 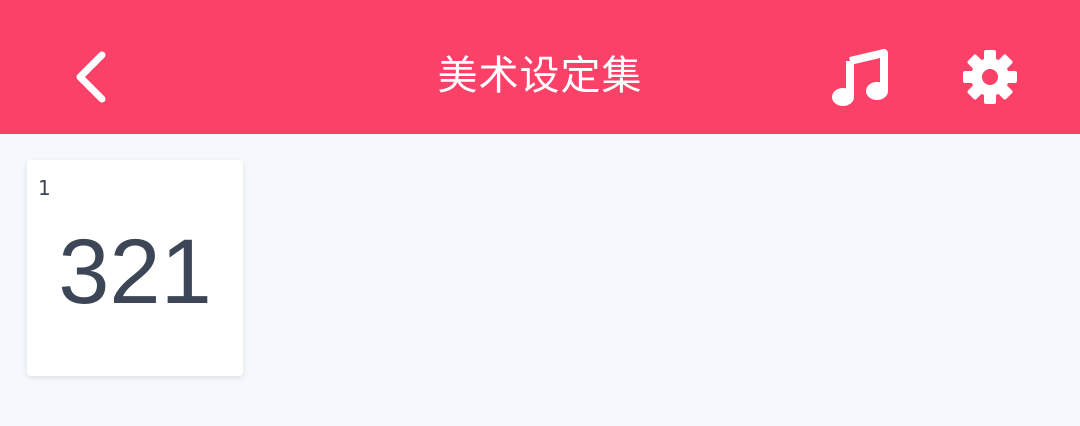 I want to click on set-card: 1 321, so click(x=135, y=268).